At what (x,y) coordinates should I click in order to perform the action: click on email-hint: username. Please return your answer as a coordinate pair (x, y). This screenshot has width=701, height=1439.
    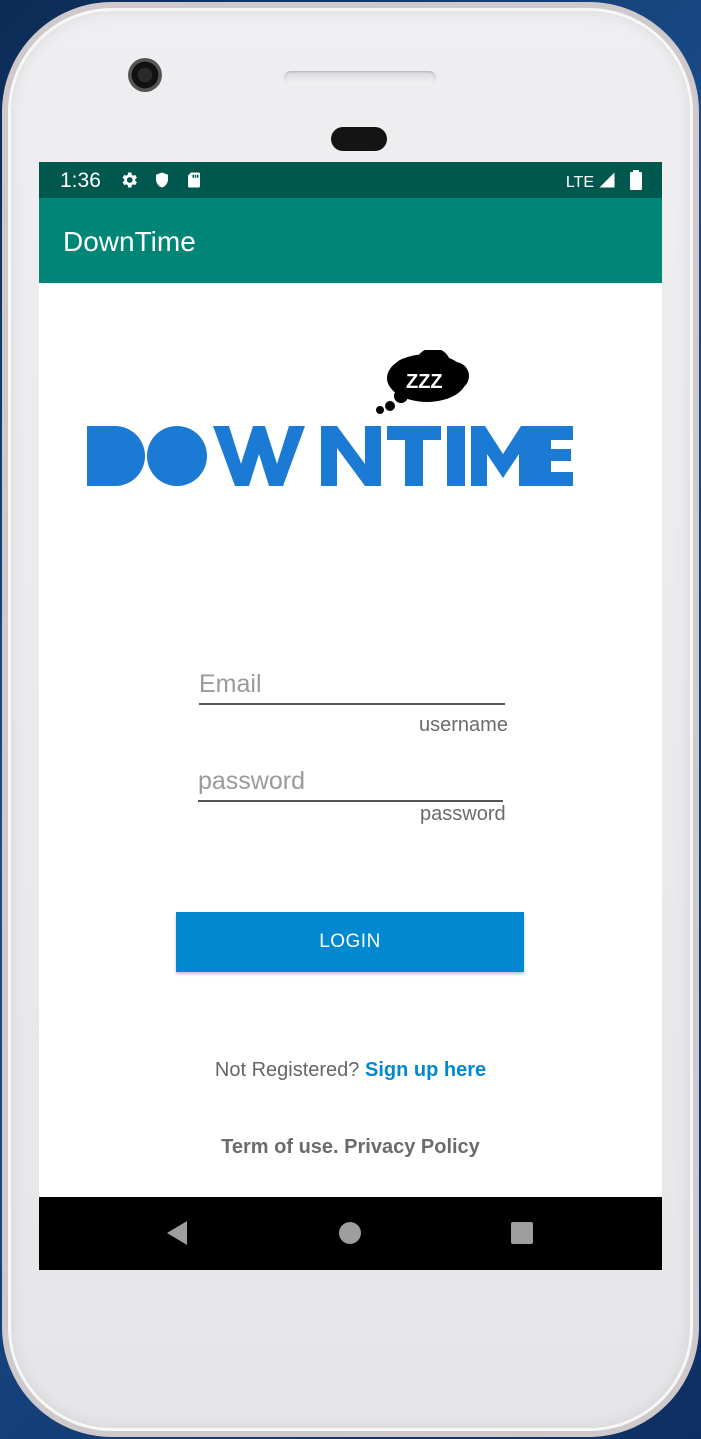
    Looking at the image, I should click on (463, 725).